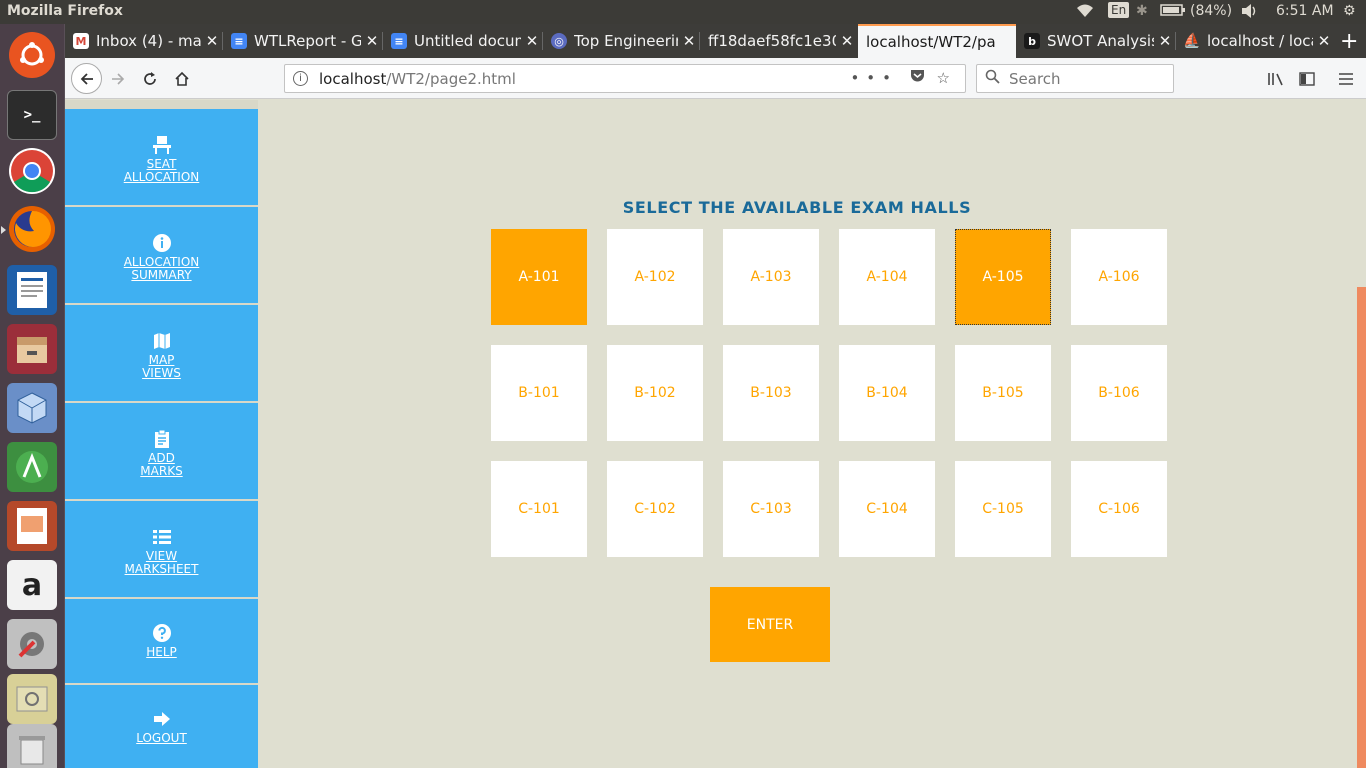  What do you see at coordinates (32, 585) in the screenshot?
I see `amazon-icon: a` at bounding box center [32, 585].